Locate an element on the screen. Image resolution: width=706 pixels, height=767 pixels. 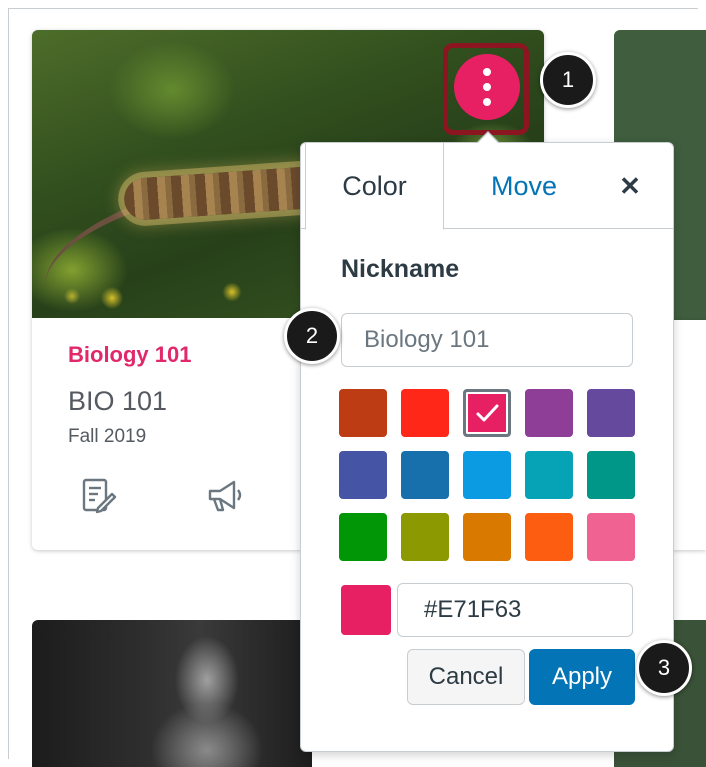
close-icon: ✕ is located at coordinates (630, 186).